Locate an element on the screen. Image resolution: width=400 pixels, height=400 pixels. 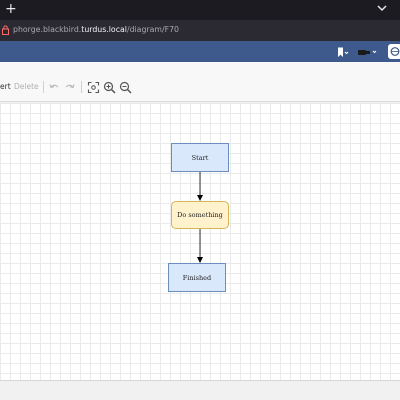
lock-icon is located at coordinates (5, 30).